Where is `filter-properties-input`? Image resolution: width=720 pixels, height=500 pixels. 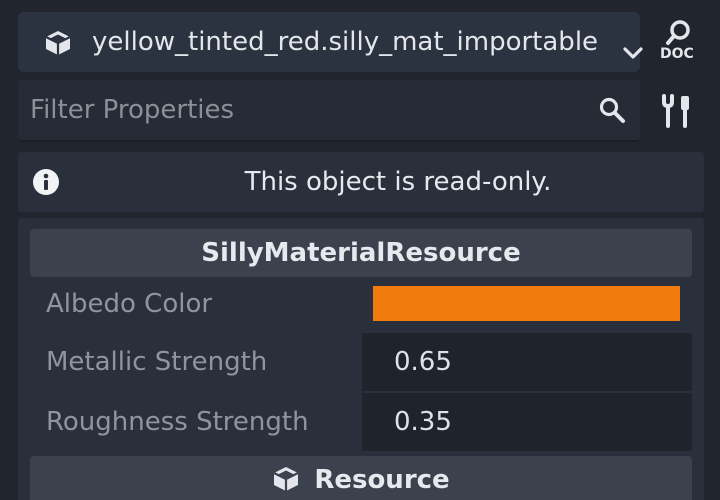
filter-properties-input is located at coordinates (310, 110).